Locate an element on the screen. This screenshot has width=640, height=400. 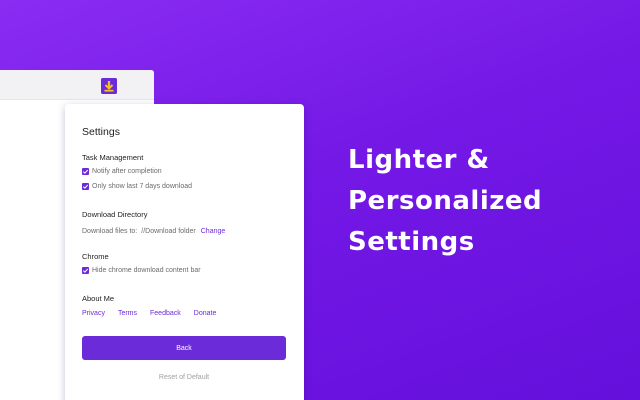
download-directory-heading: Download Directory is located at coordinates (115, 214).